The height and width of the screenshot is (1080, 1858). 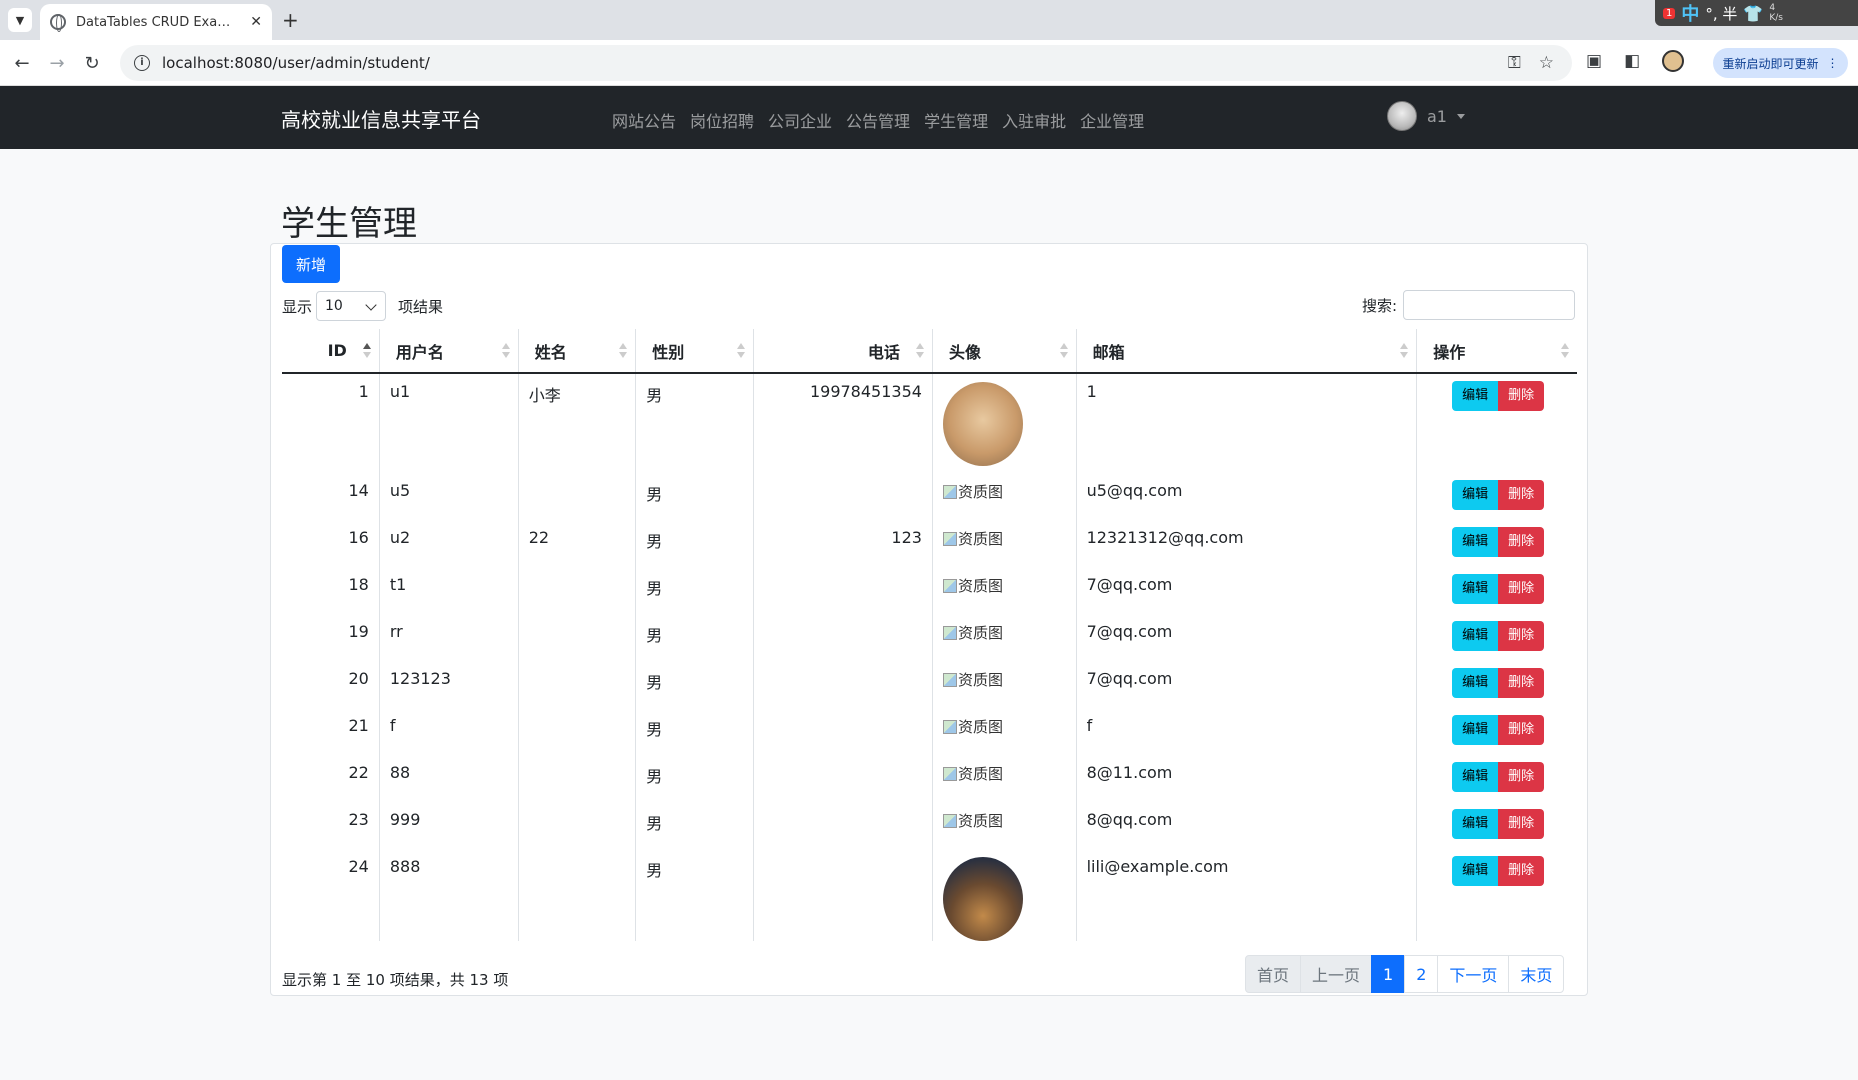 What do you see at coordinates (722, 120) in the screenshot?
I see `nav-link-jobs: 岗位招聘` at bounding box center [722, 120].